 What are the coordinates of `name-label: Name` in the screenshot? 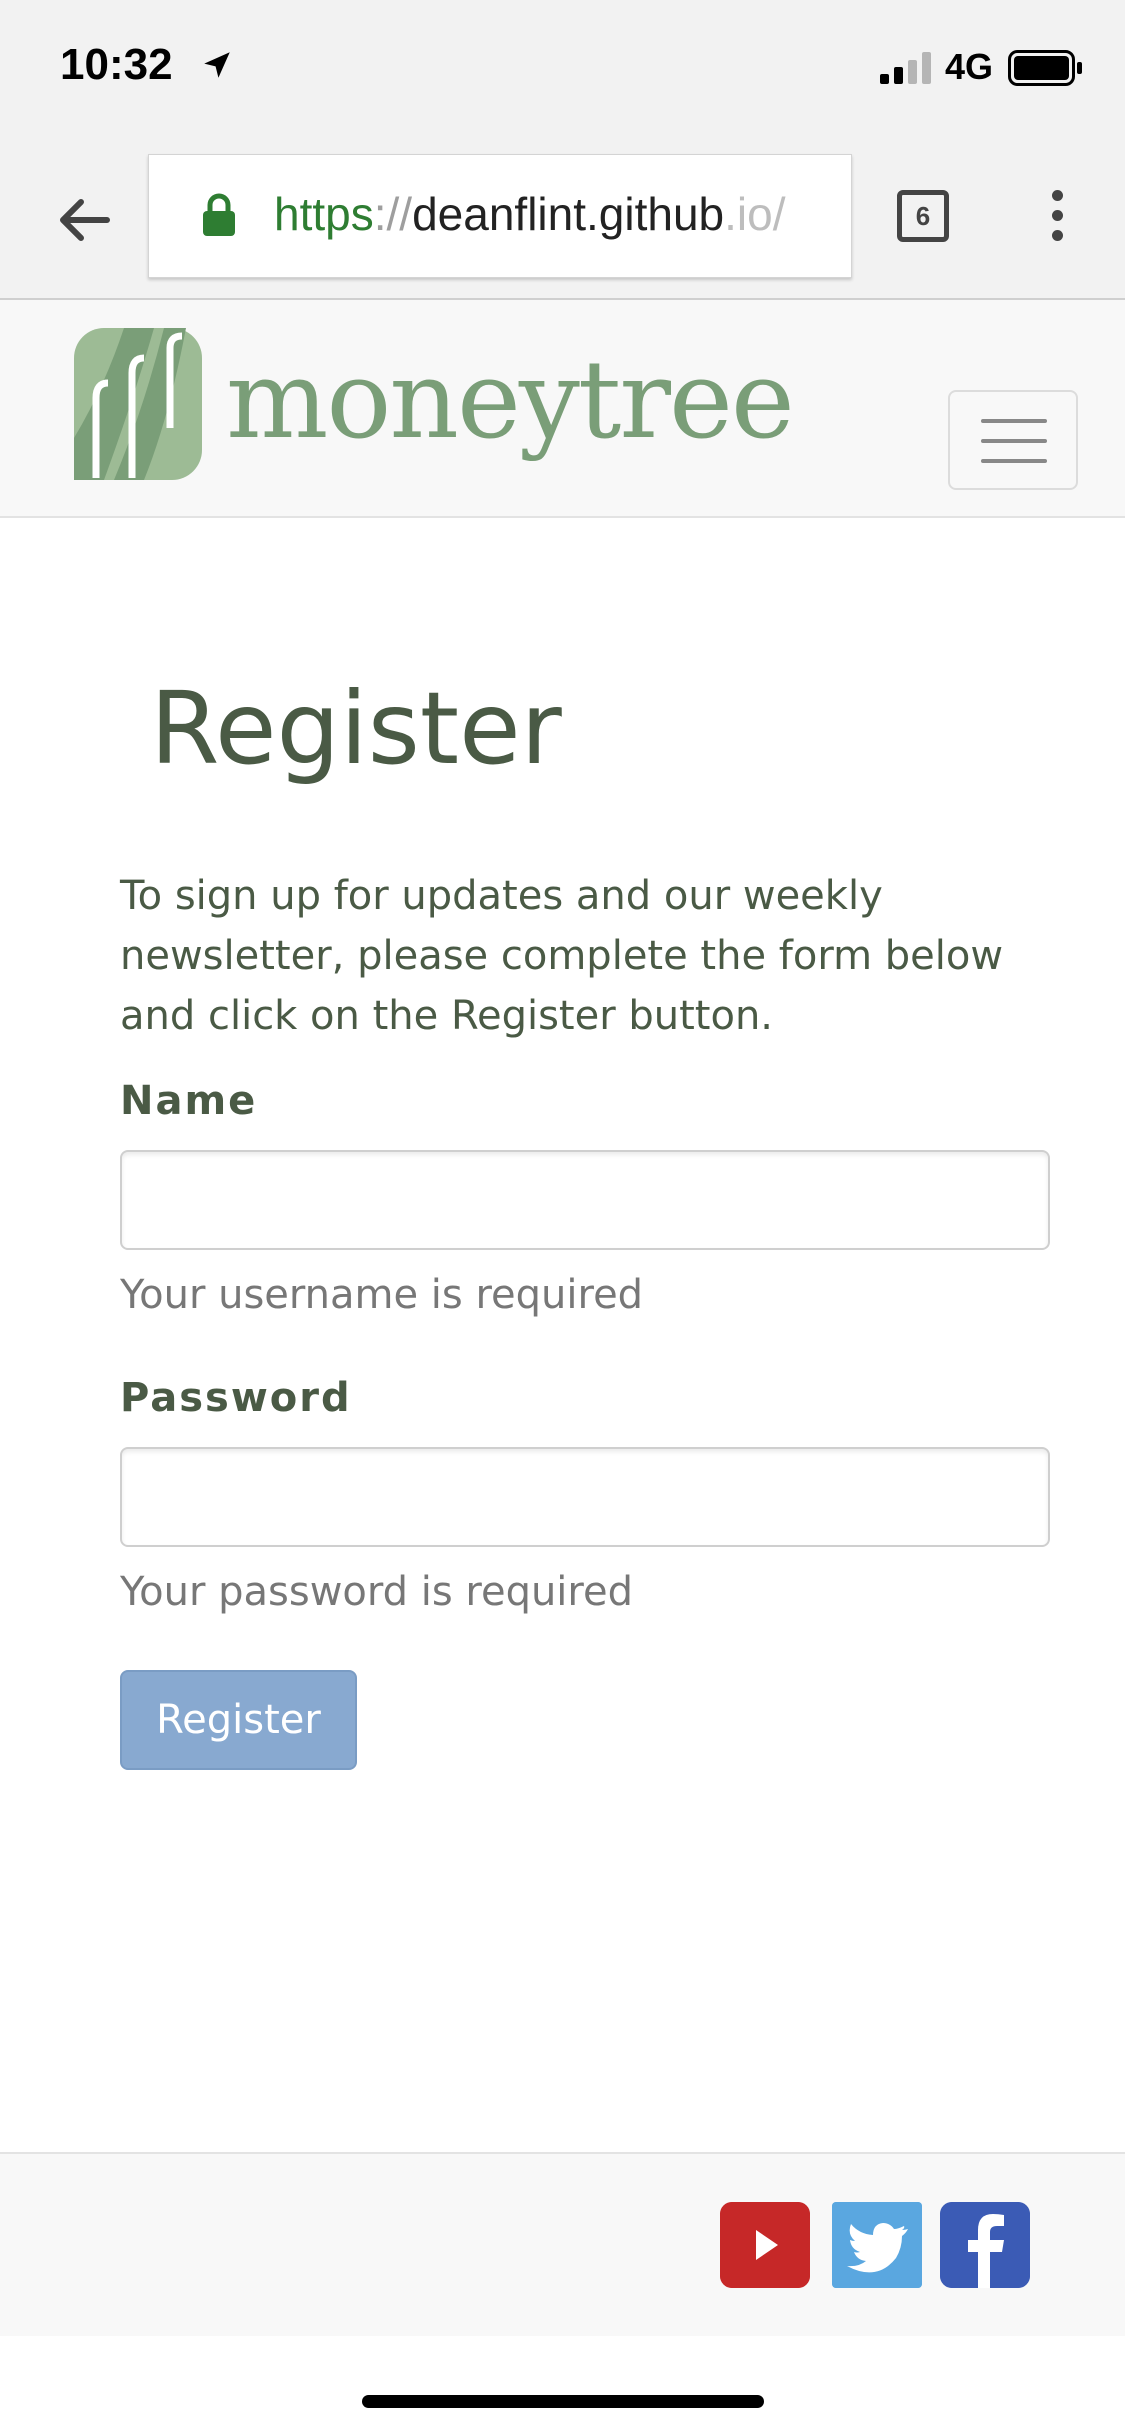 It's located at (189, 1101).